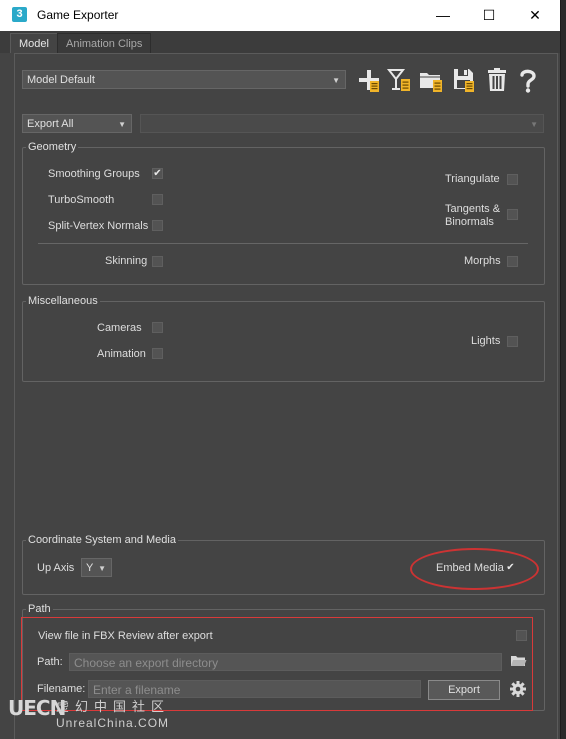  Describe the element at coordinates (94, 174) in the screenshot. I see `smoothing-groups-label: Smoothing Groups` at that location.